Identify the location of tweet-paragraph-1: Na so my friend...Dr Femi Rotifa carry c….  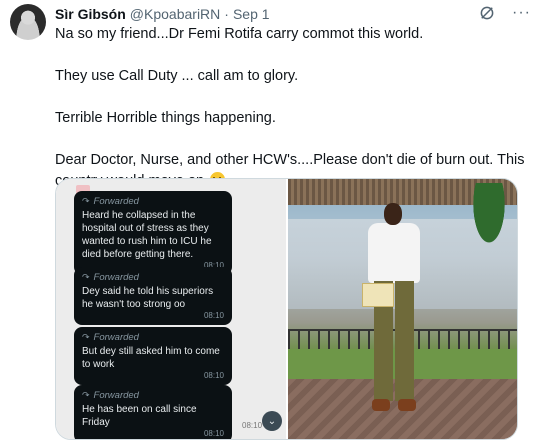
(239, 34).